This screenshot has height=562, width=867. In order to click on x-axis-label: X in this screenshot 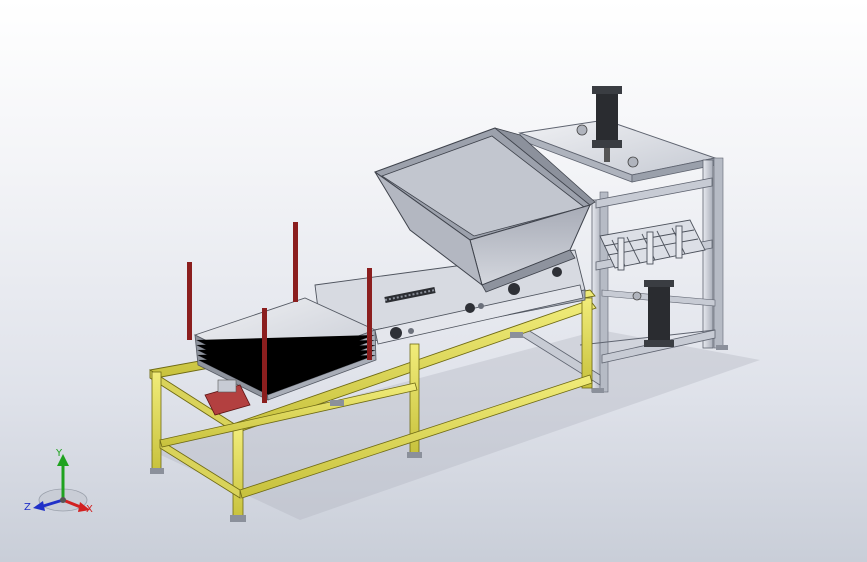, I will do `click(89, 509)`.